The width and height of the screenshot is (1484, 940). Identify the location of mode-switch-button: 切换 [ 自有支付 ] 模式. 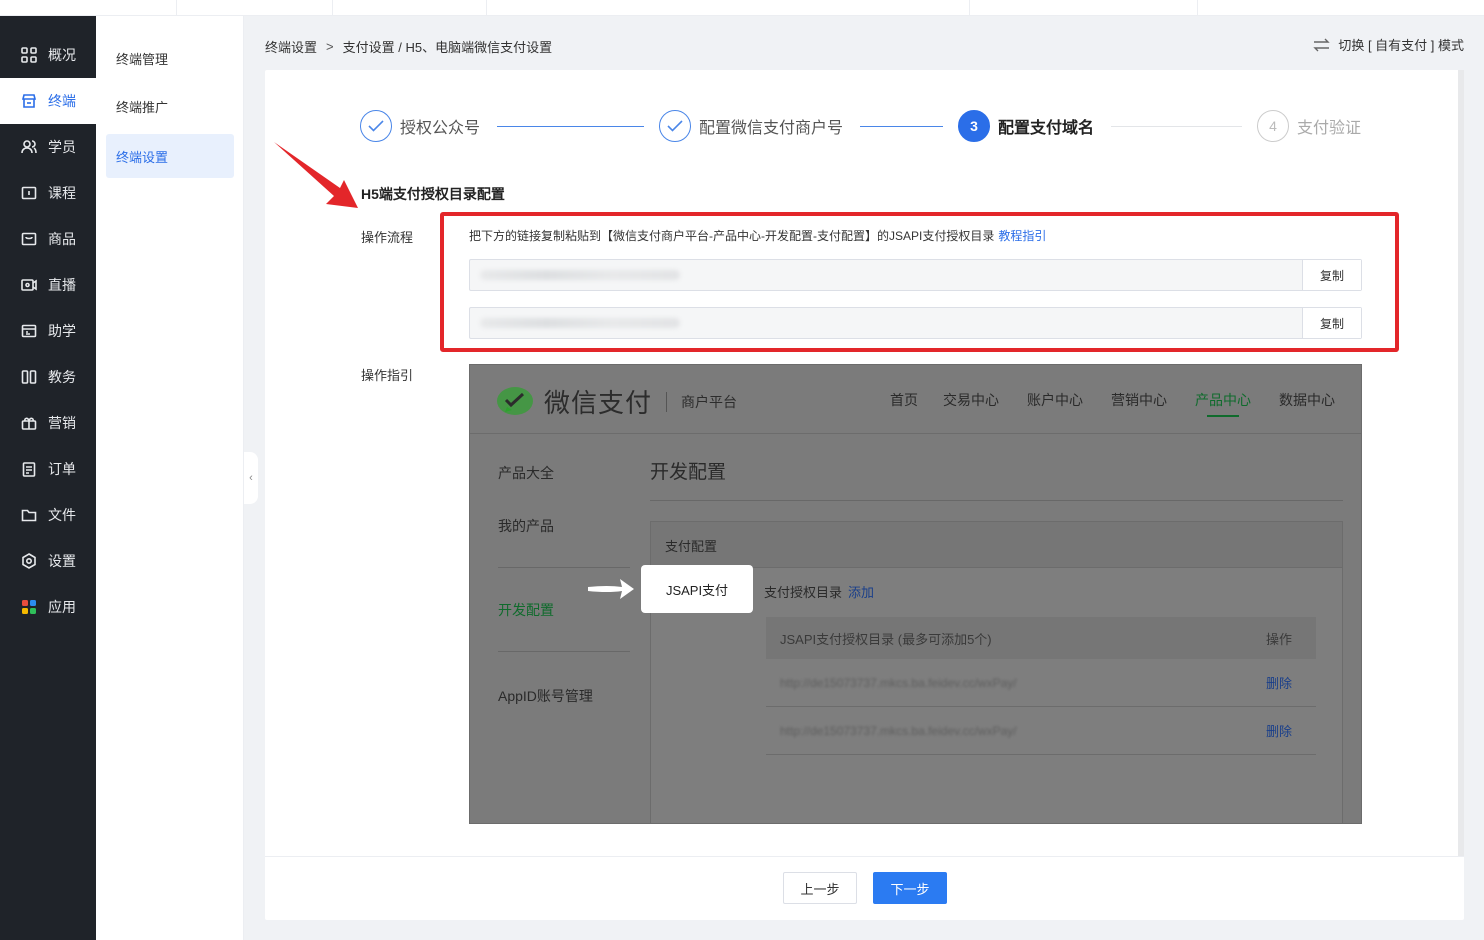
(1388, 44).